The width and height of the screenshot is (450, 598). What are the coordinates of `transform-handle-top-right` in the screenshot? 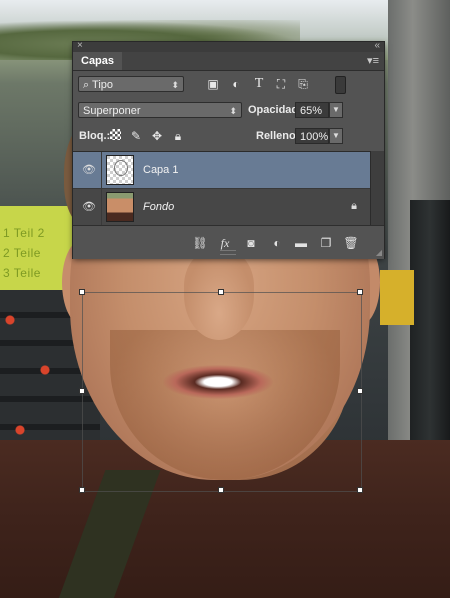 It's located at (360, 292).